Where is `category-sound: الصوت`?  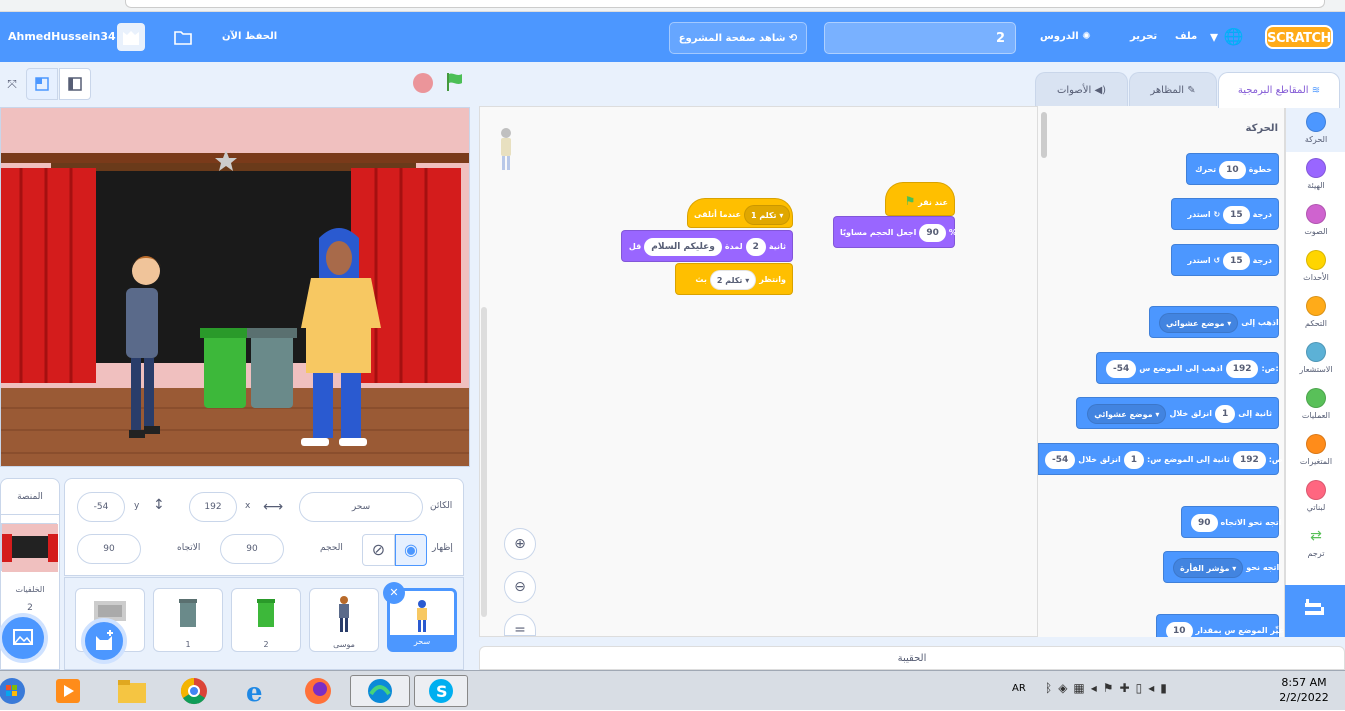
category-sound: الصوت is located at coordinates (1315, 221).